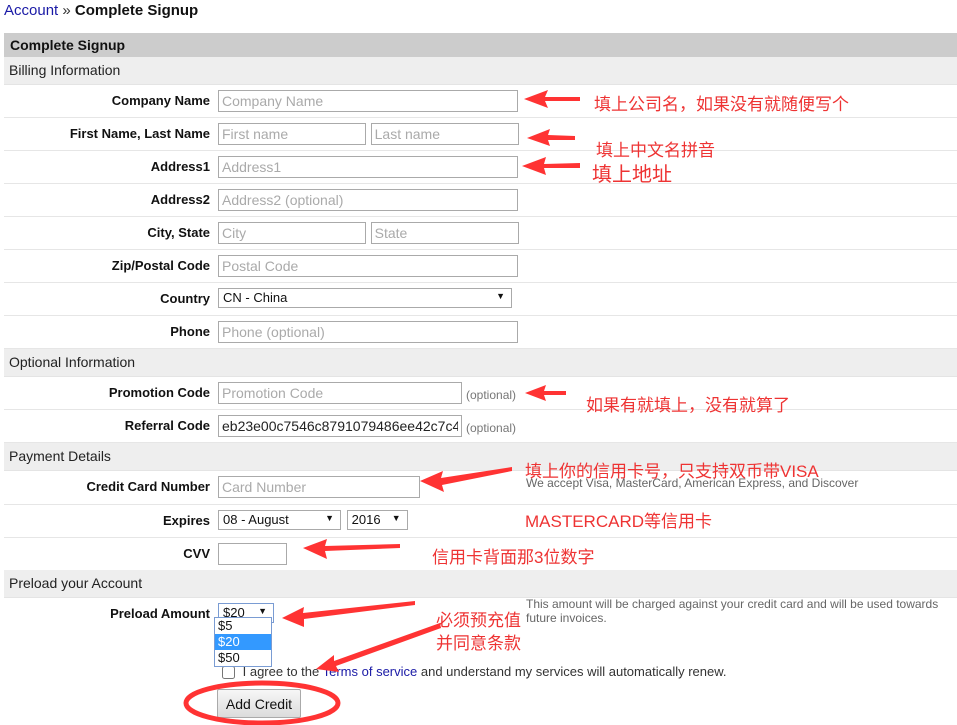 Image resolution: width=957 pixels, height=725 pixels. What do you see at coordinates (444, 134) in the screenshot?
I see `last-name-input` at bounding box center [444, 134].